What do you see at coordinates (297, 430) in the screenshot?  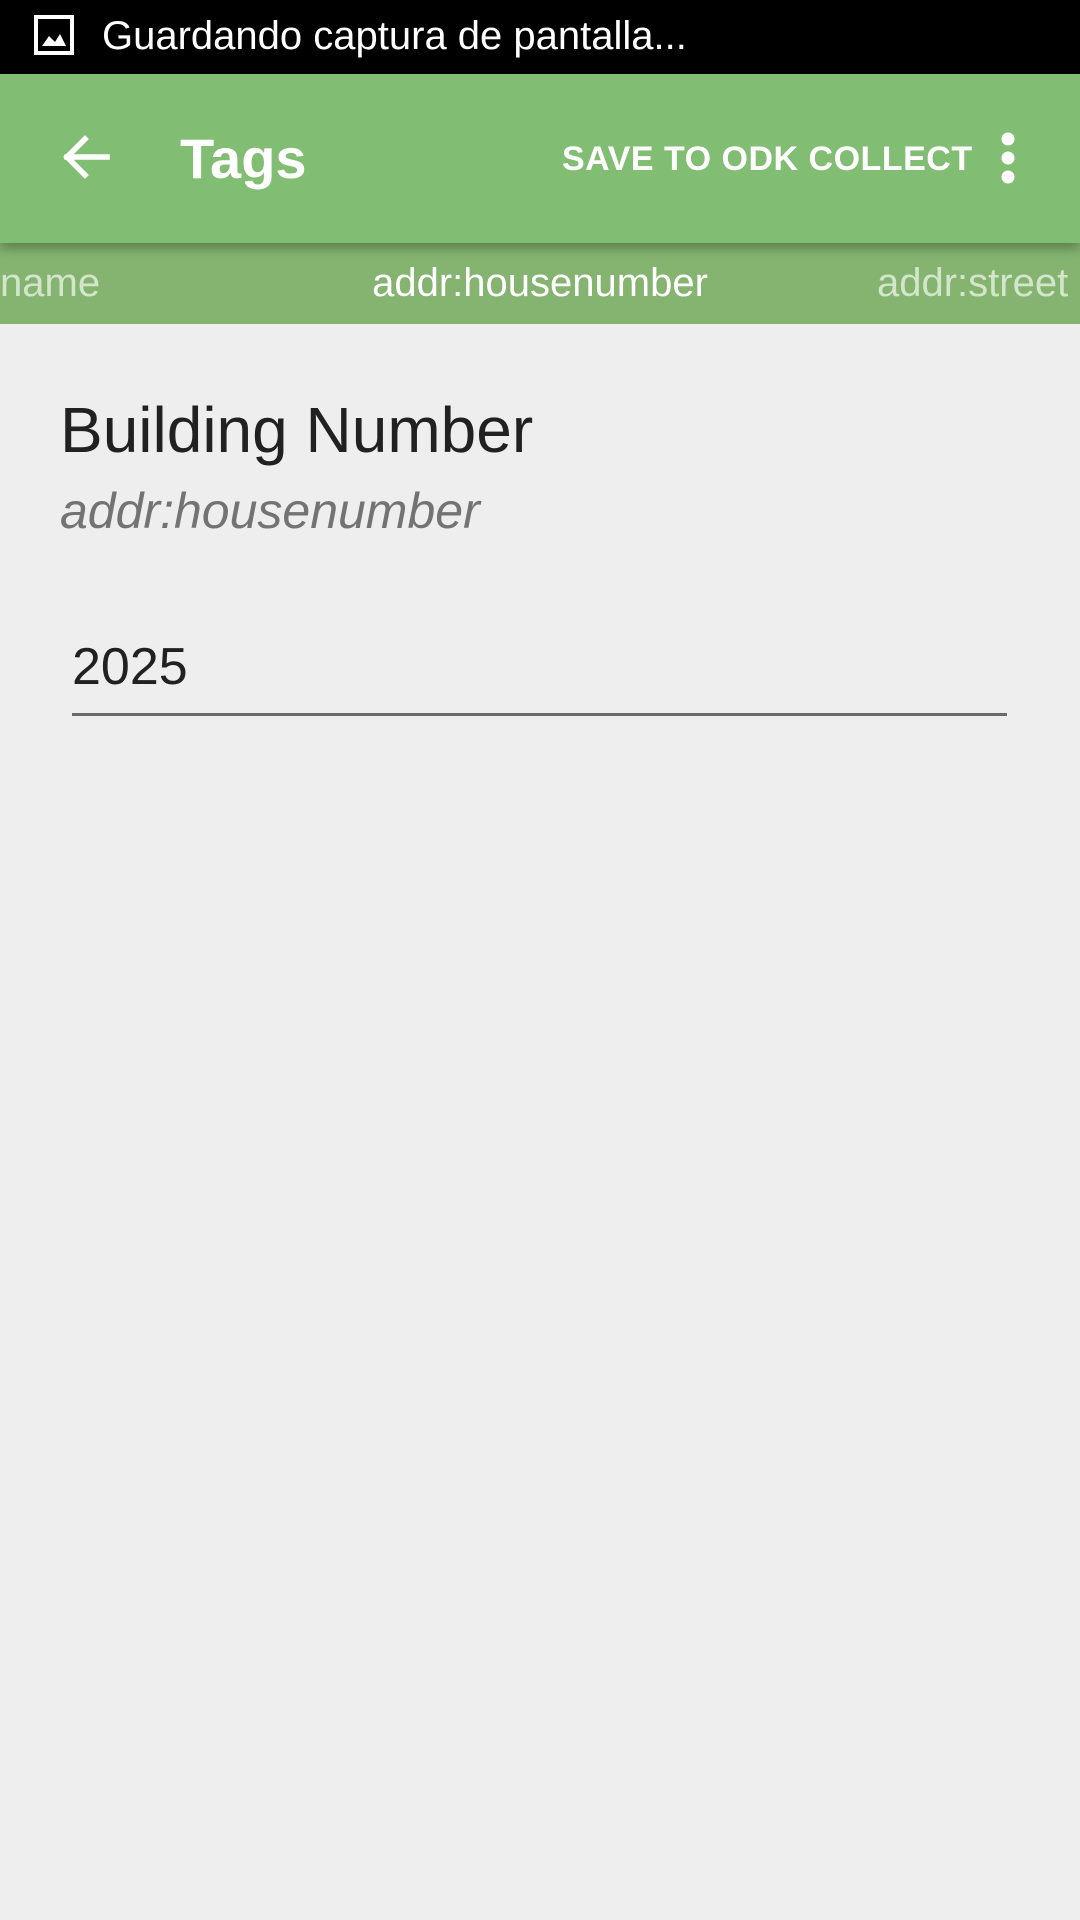 I see `field-title: Building Number` at bounding box center [297, 430].